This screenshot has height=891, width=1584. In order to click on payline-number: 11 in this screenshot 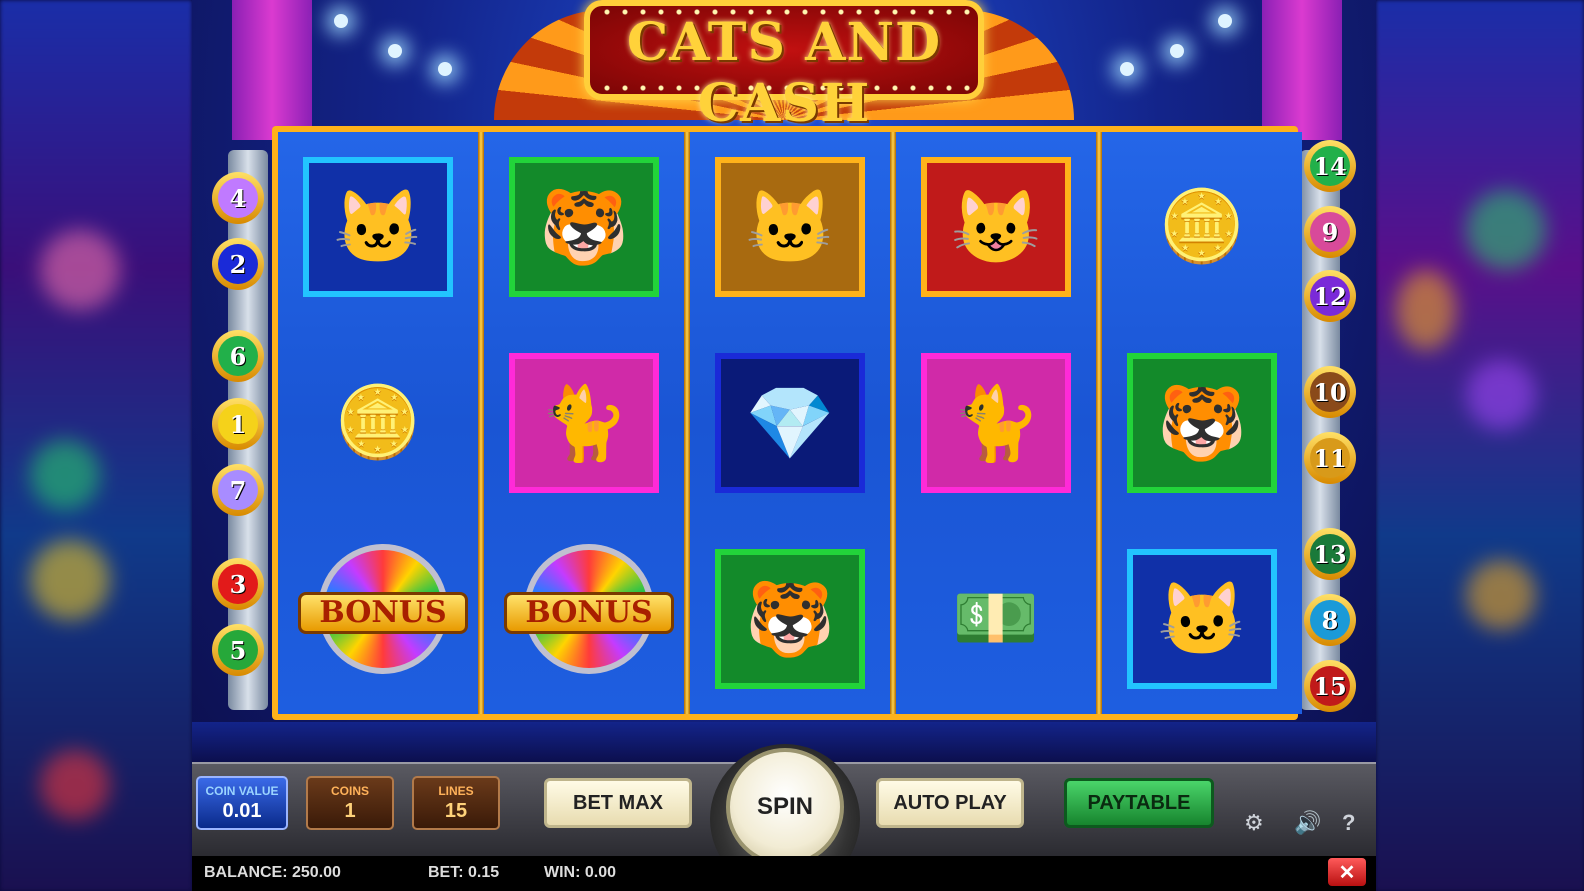, I will do `click(1330, 458)`.